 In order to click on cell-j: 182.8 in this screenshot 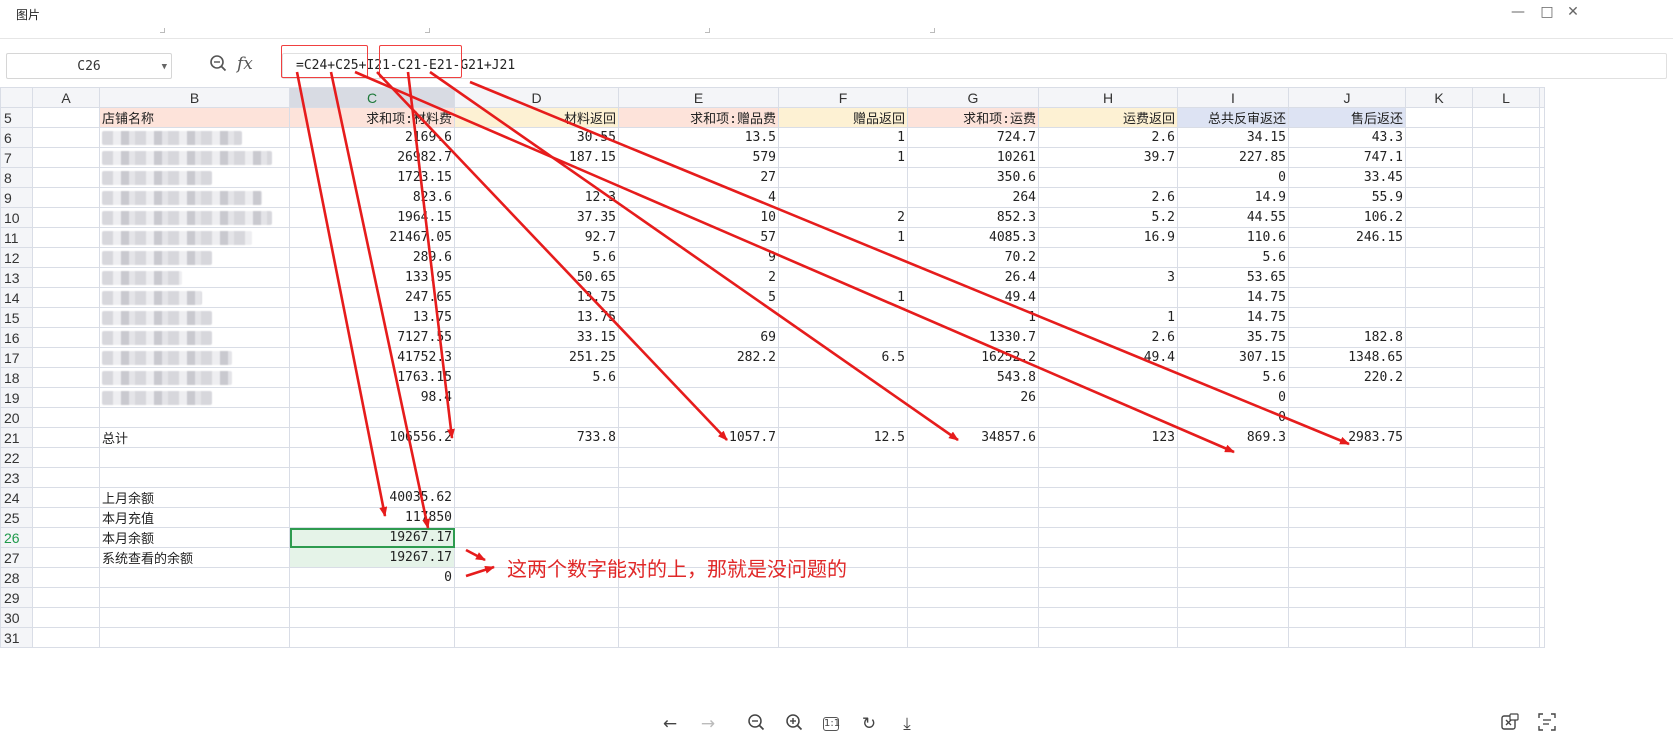, I will do `click(1347, 337)`.